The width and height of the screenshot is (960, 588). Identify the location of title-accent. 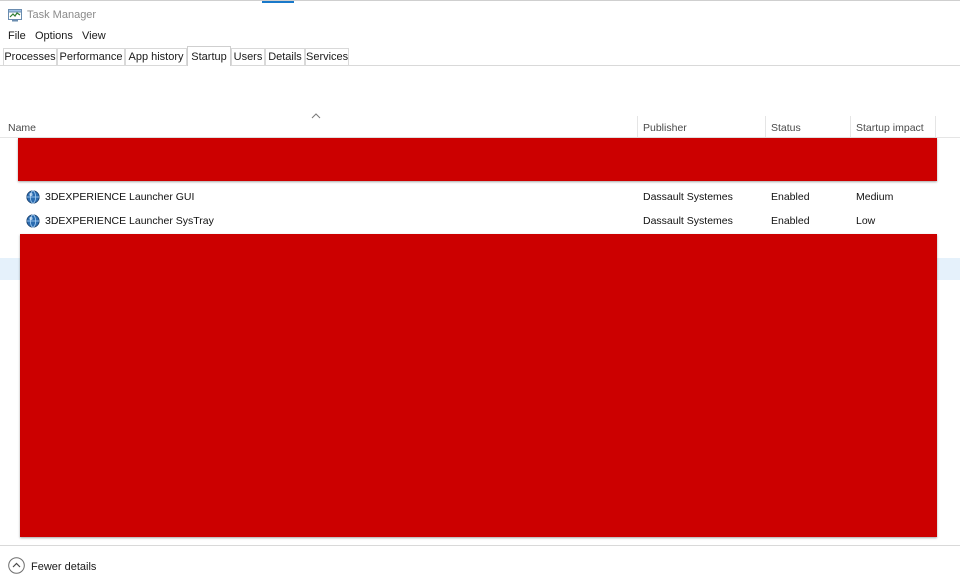
(278, 2).